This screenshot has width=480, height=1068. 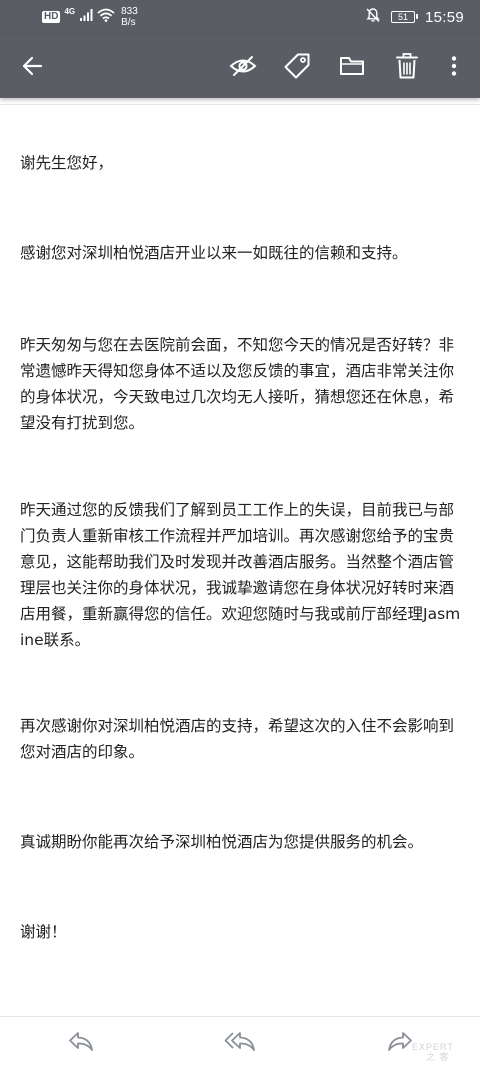 What do you see at coordinates (106, 17) in the screenshot?
I see `wifi-icon` at bounding box center [106, 17].